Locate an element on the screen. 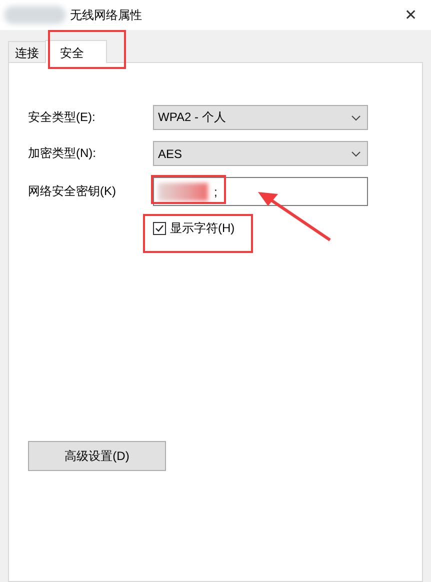 This screenshot has height=582, width=431. check-icon is located at coordinates (159, 228).